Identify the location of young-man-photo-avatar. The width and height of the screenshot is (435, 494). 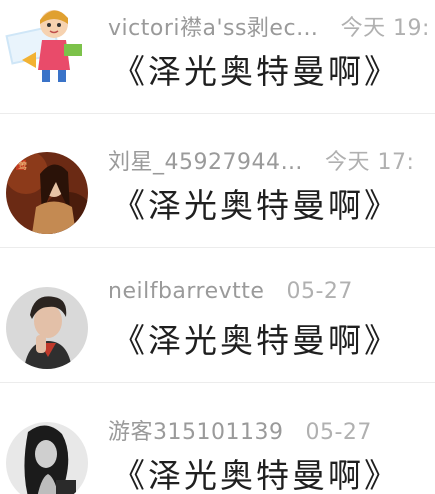
(47, 328).